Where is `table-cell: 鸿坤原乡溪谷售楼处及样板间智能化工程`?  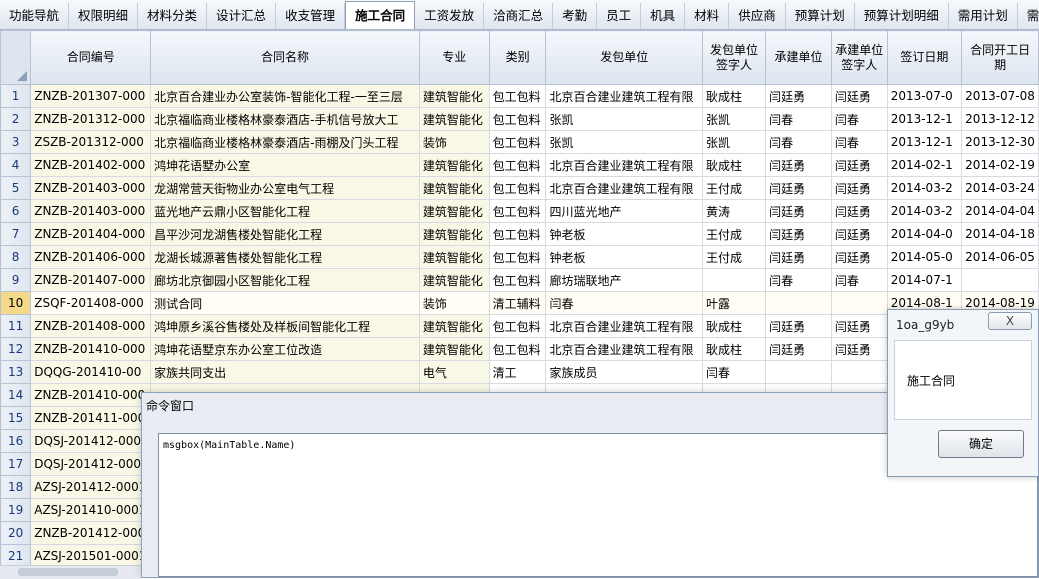 table-cell: 鸿坤原乡溪谷售楼处及样板间智能化工程 is located at coordinates (285, 326).